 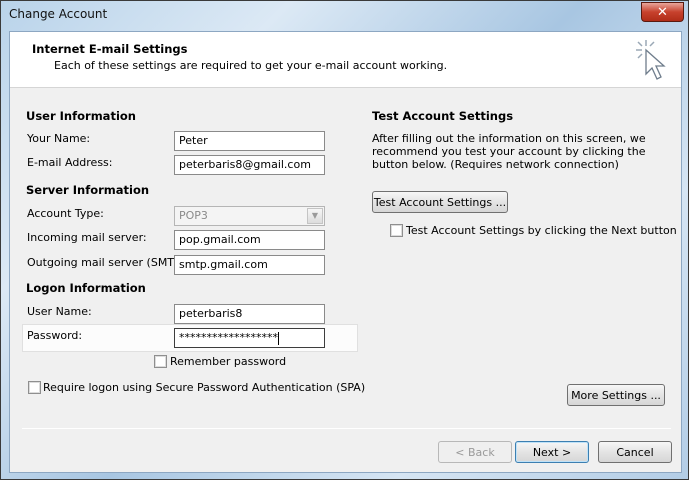 What do you see at coordinates (249, 314) in the screenshot?
I see `user-name-field: peterbaris8` at bounding box center [249, 314].